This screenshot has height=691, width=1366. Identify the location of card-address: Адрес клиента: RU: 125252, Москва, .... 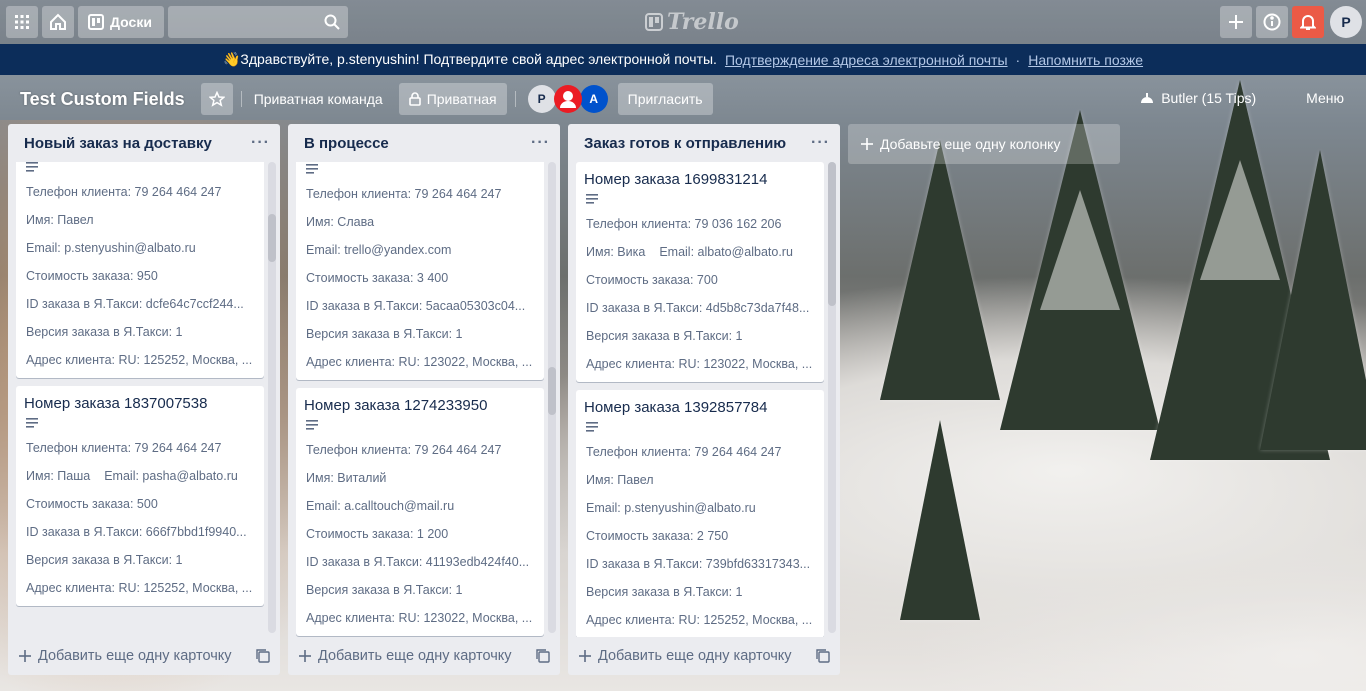
(139, 588).